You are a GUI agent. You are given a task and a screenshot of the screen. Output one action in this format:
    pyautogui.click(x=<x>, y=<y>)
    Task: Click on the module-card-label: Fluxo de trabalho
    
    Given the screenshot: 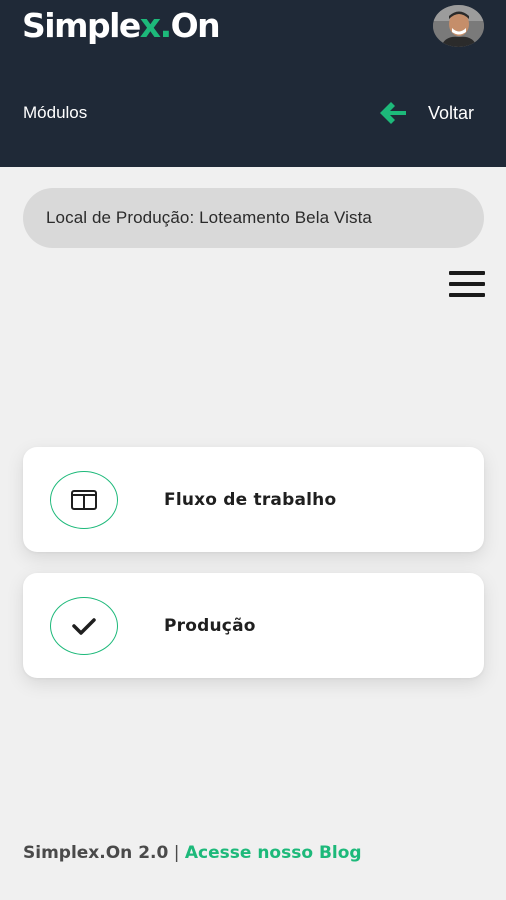 What is the action you would take?
    pyautogui.click(x=250, y=499)
    